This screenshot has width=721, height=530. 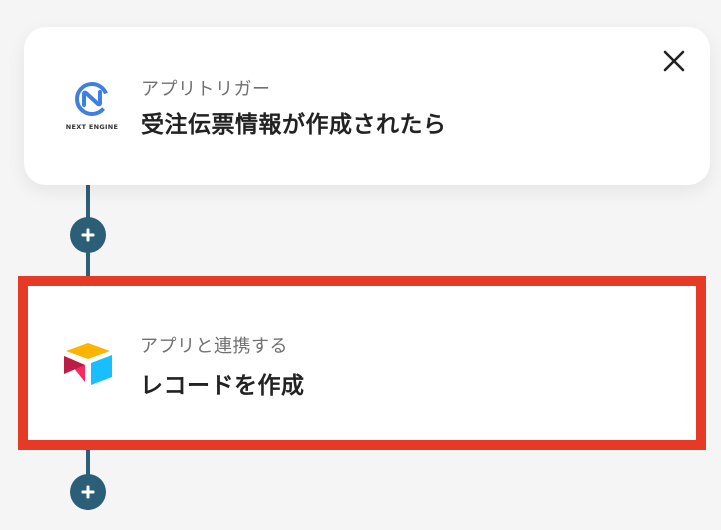 I want to click on trigger-sublabel: アプリトリガー, so click(x=206, y=89).